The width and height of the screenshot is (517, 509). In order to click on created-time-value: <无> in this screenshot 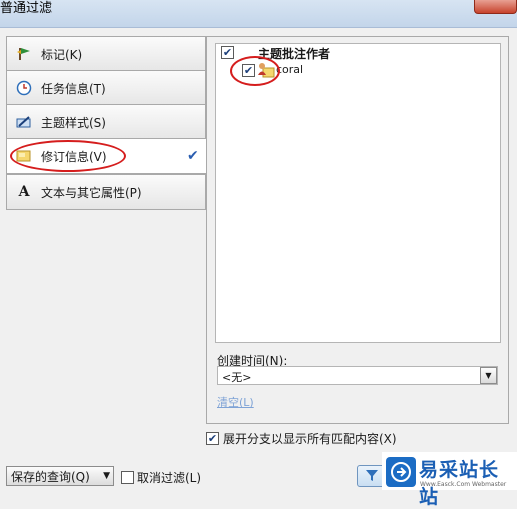, I will do `click(237, 377)`.